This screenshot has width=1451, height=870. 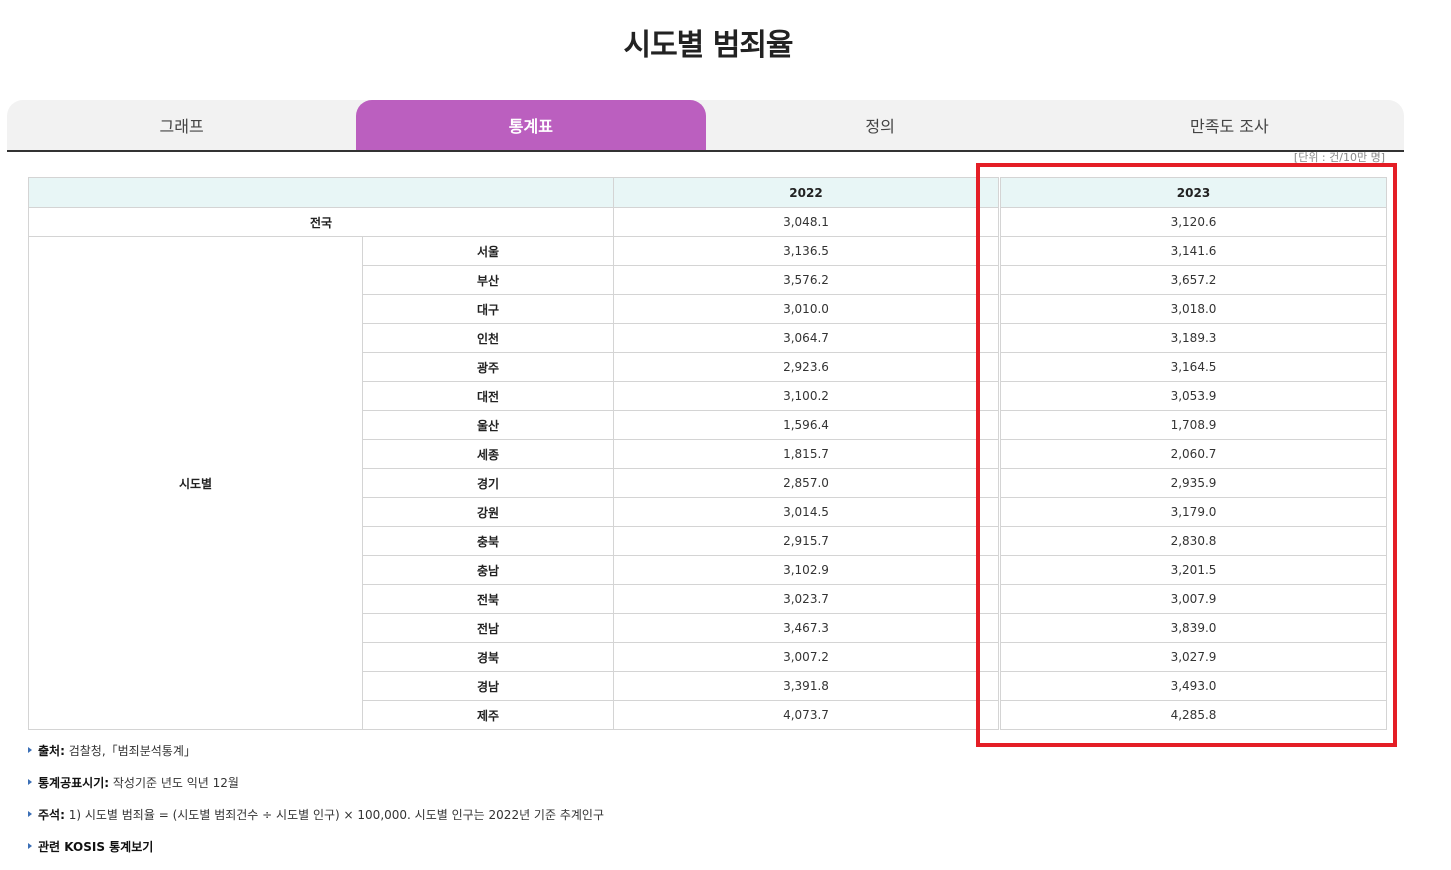 What do you see at coordinates (806, 454) in the screenshot?
I see `cell-2022: 1,815.7` at bounding box center [806, 454].